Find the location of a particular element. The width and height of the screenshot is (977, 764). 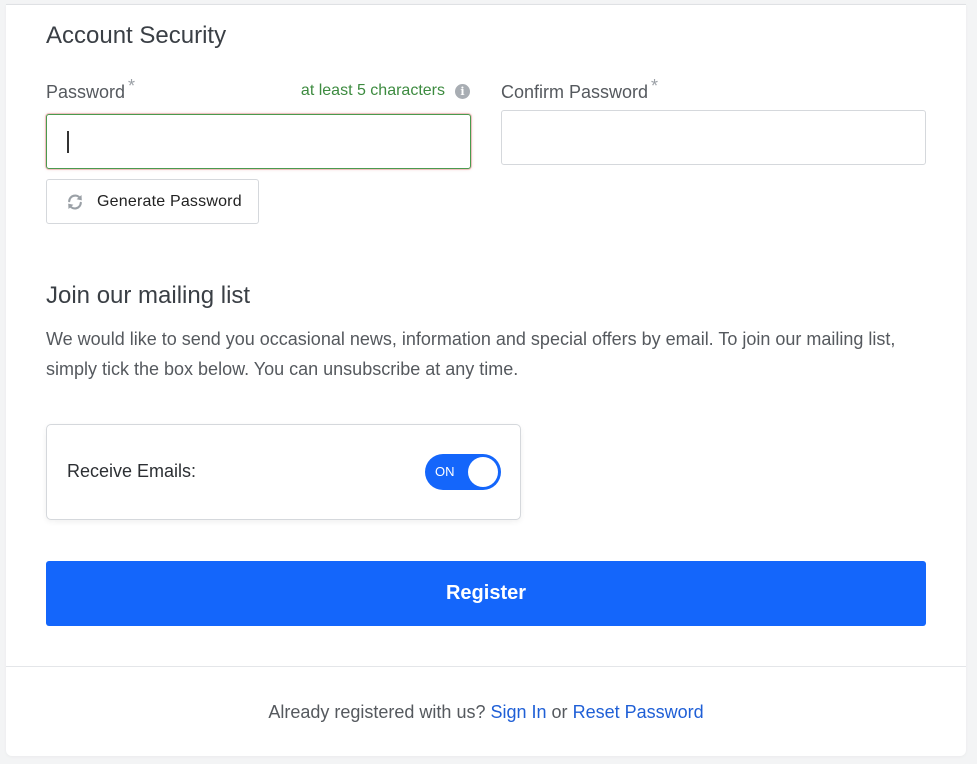

generate-password-button: Generate Password is located at coordinates (152, 201).